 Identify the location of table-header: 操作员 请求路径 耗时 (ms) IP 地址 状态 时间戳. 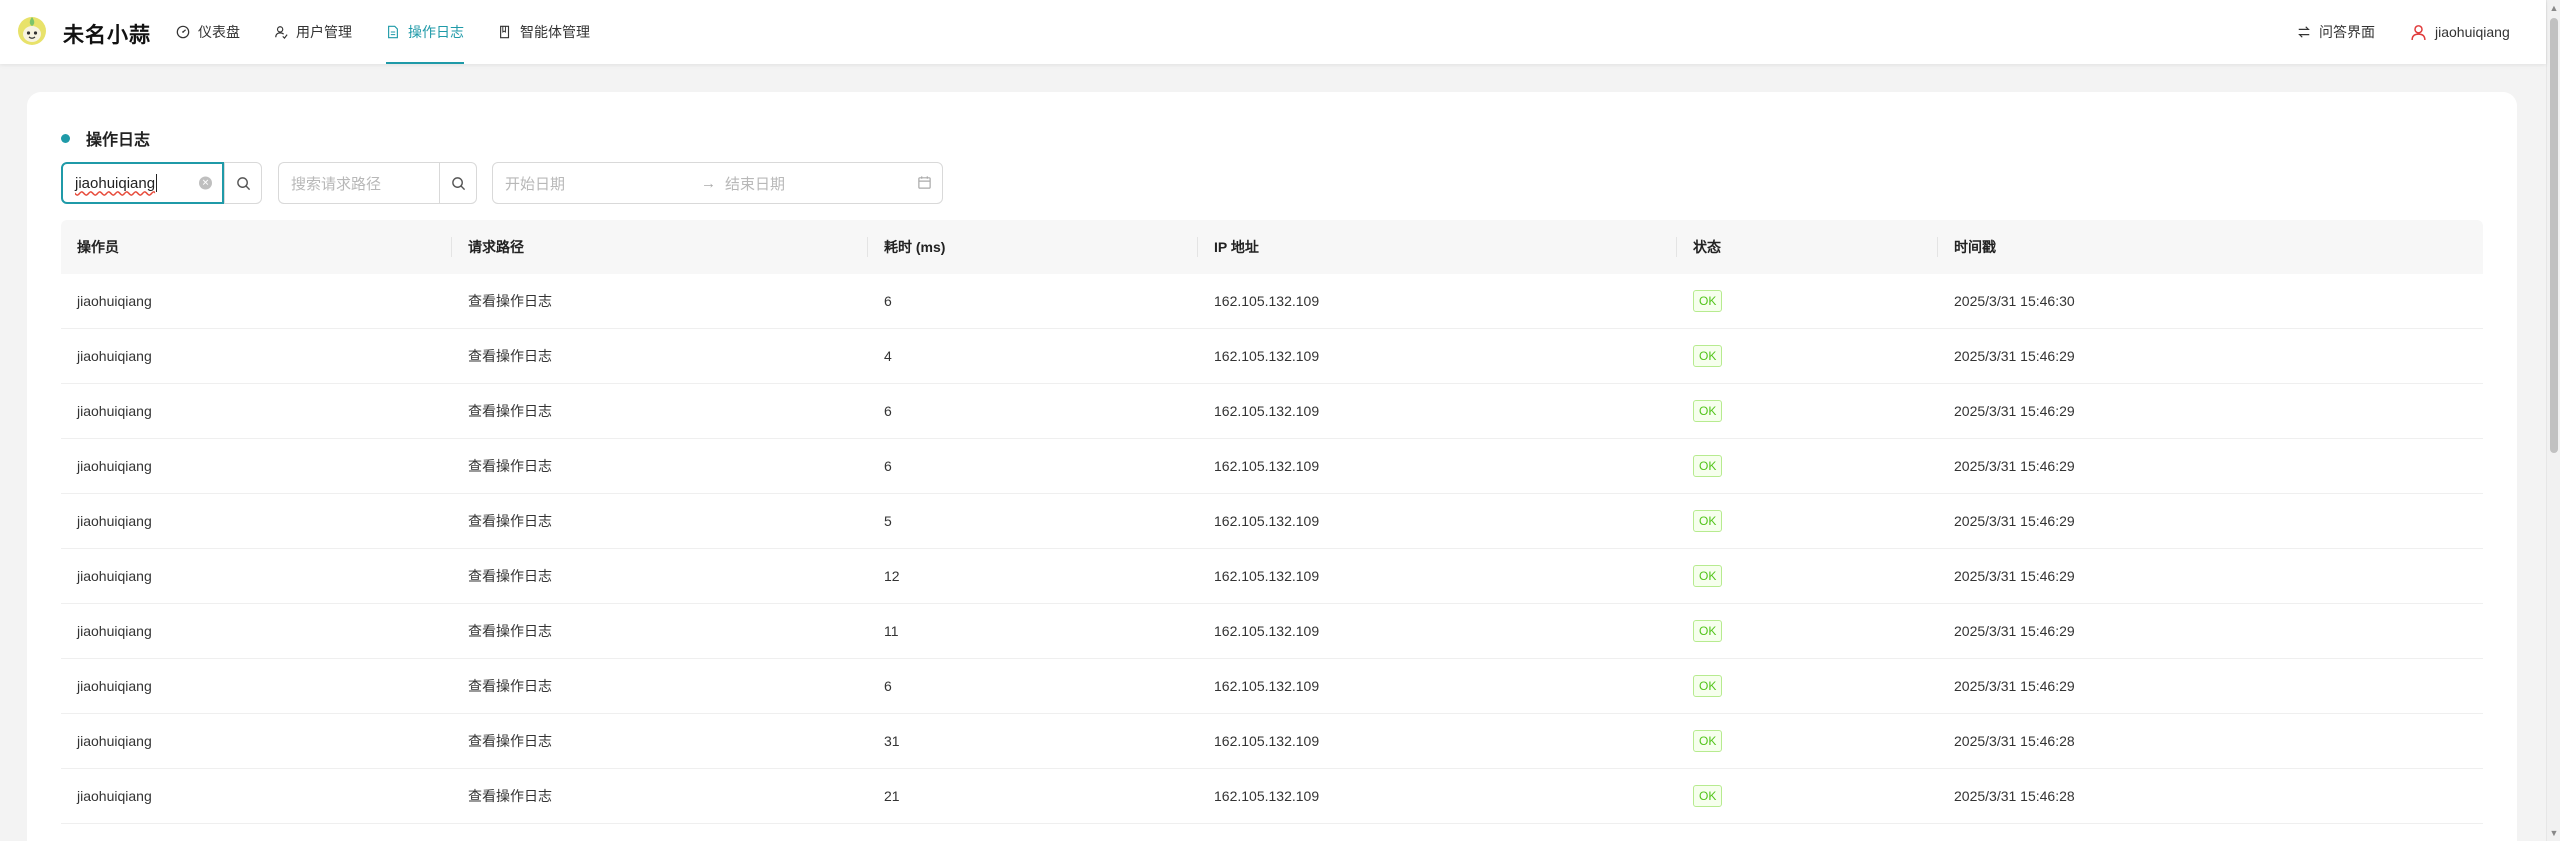
(1272, 247).